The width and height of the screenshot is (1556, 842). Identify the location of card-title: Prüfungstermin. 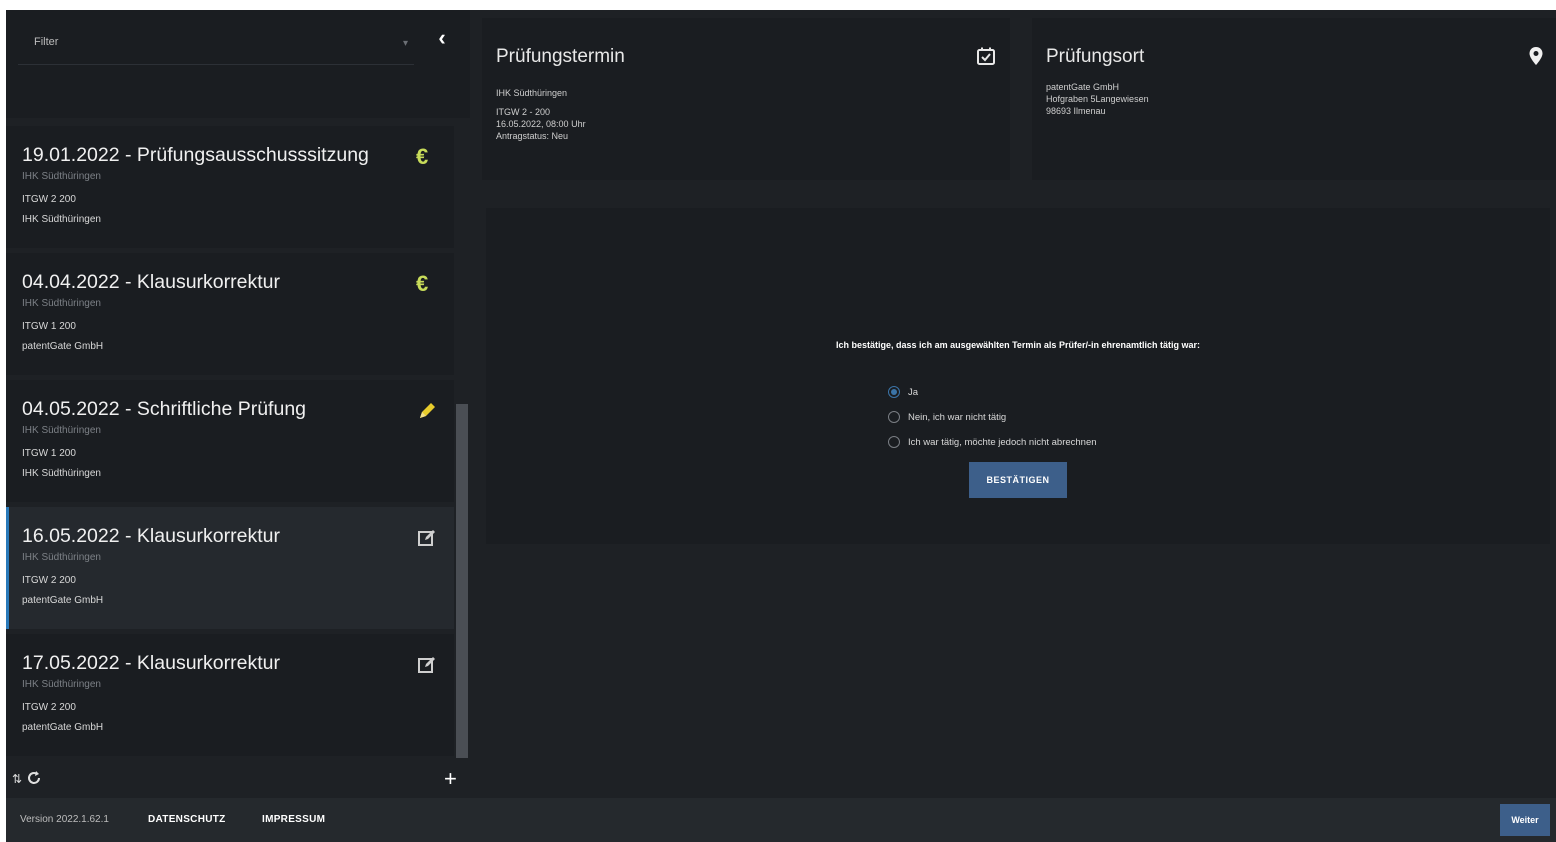
(560, 56).